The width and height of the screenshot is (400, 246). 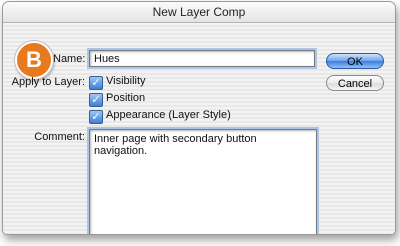 I want to click on name-input: Hues, so click(x=202, y=58).